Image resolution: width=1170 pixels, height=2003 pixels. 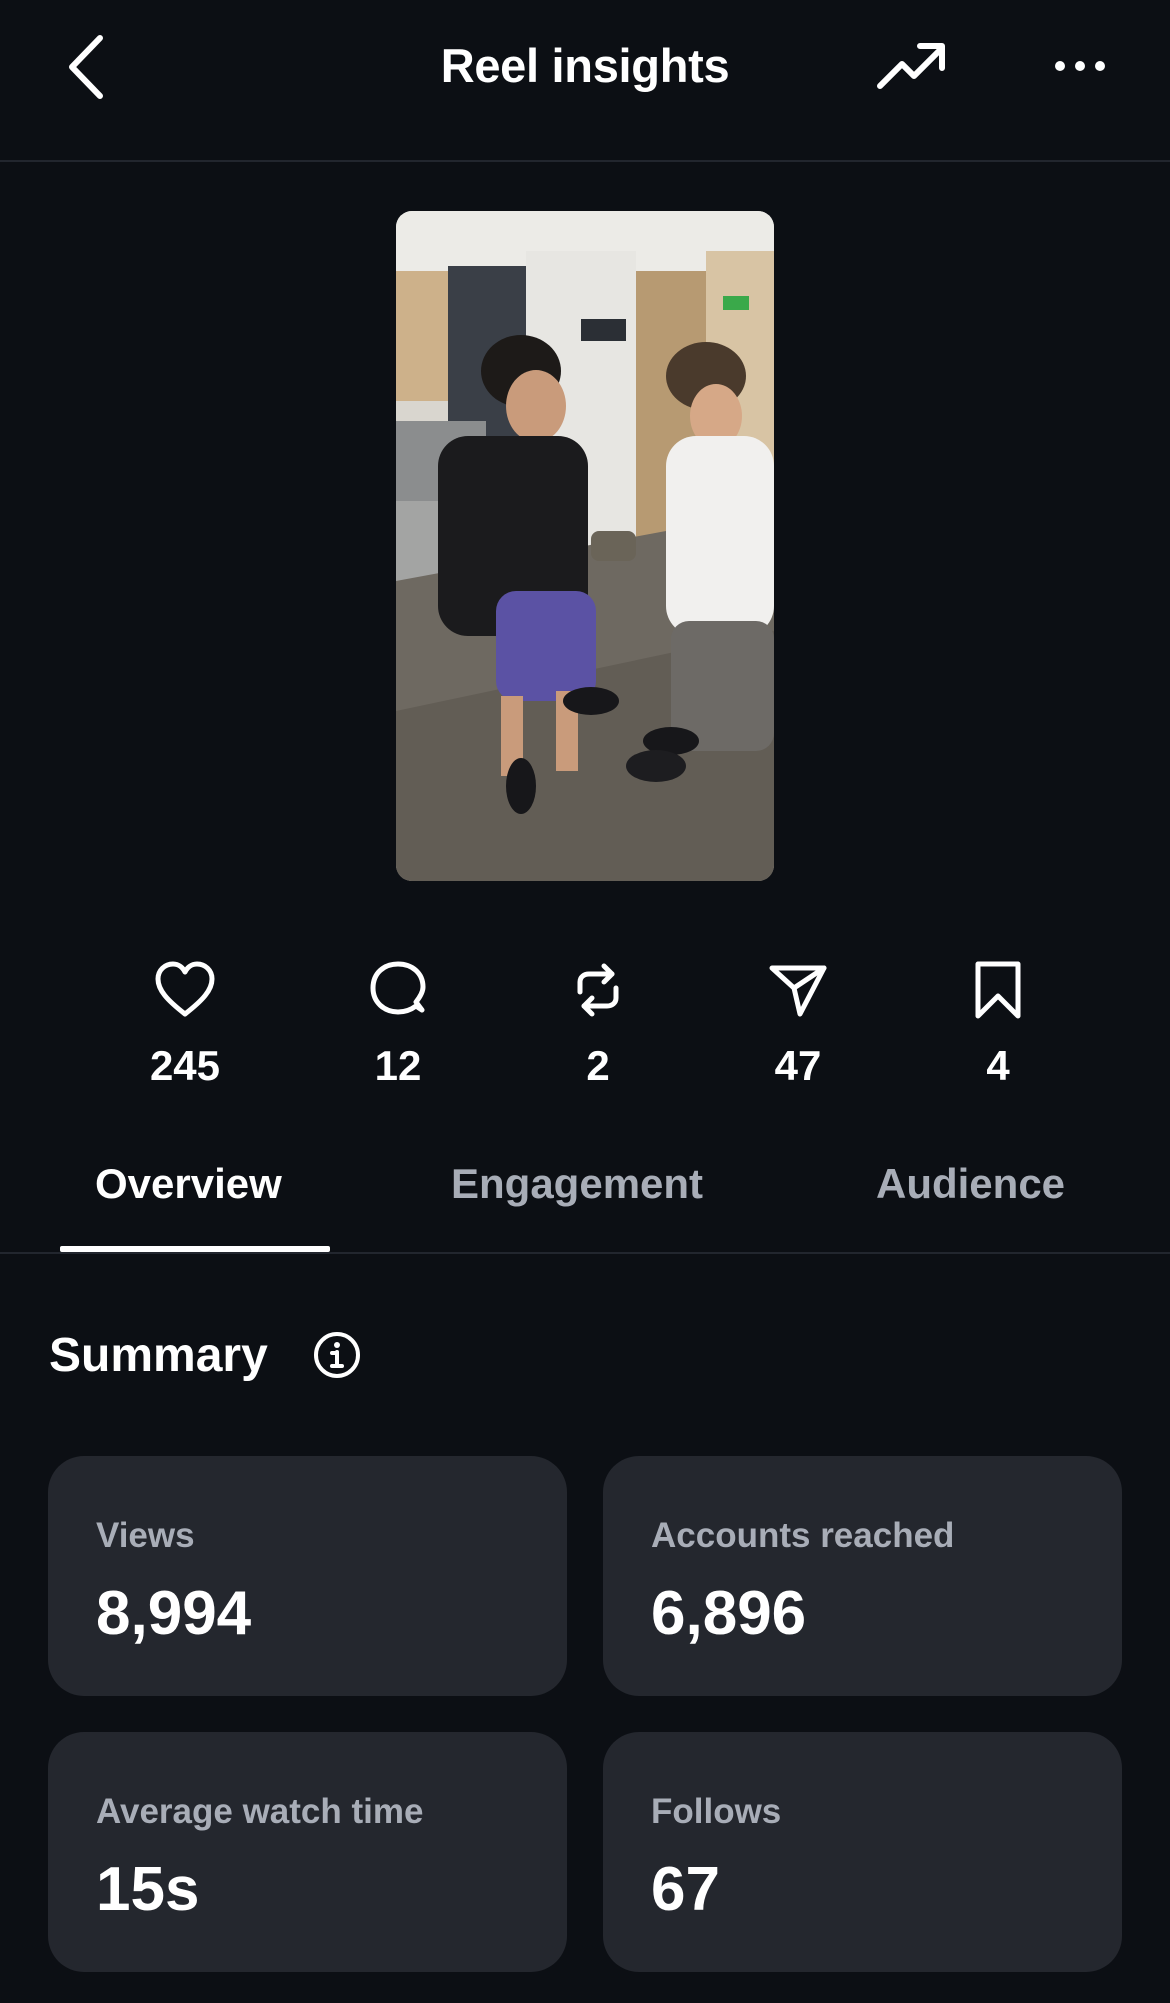 I want to click on repost-icon, so click(x=598, y=990).